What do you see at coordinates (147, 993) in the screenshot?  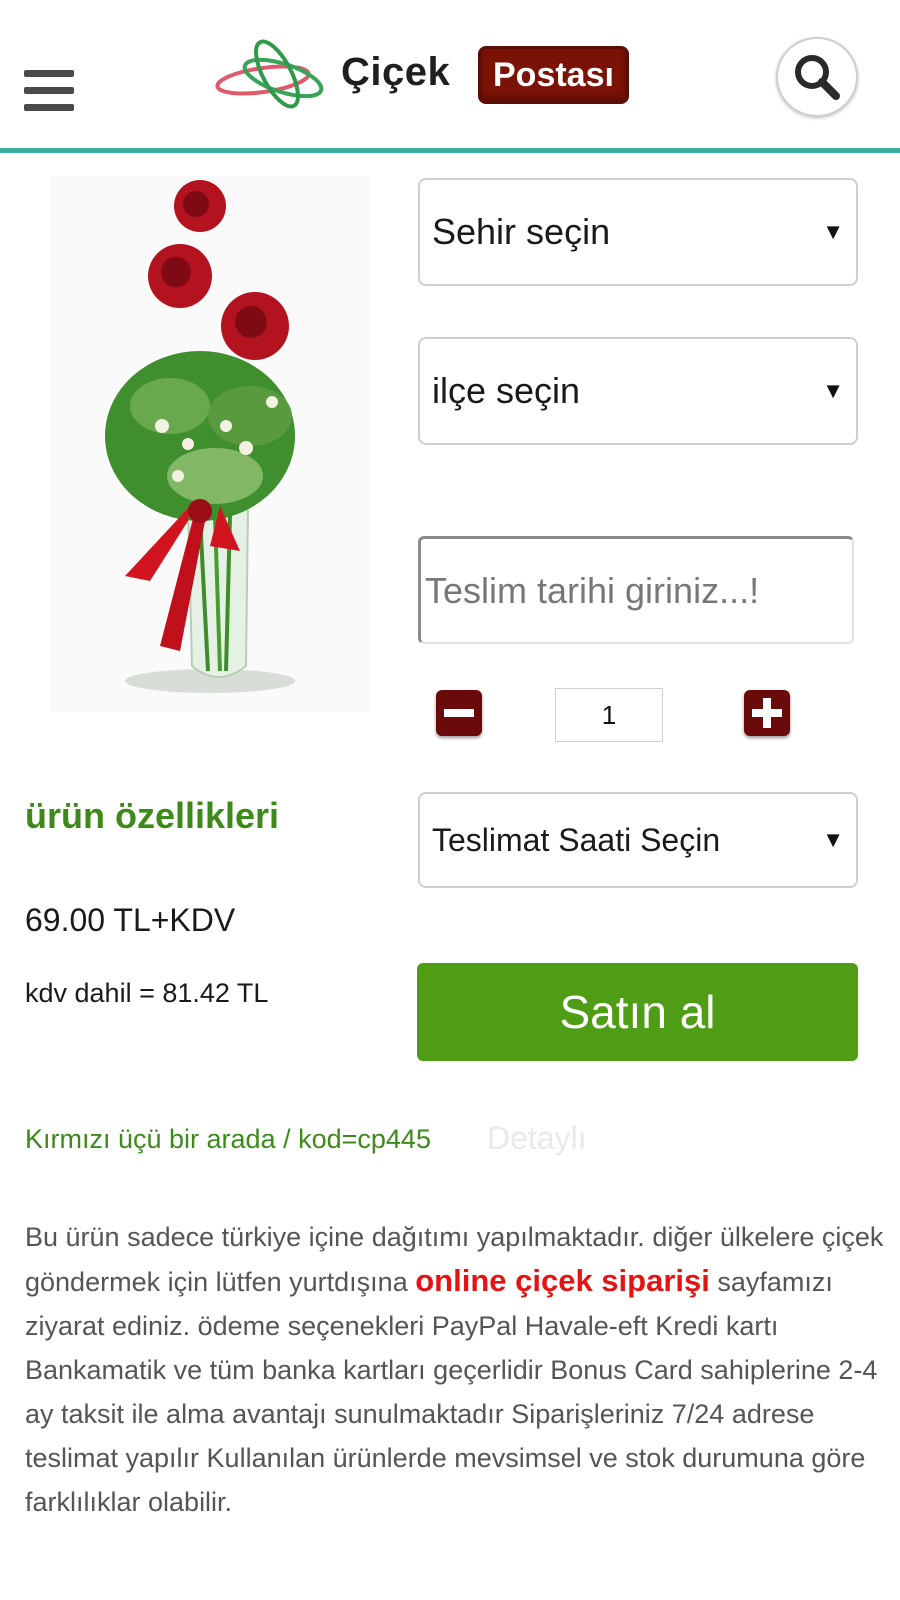 I see `price-with-vat: kdv dahil = 81.42 TL` at bounding box center [147, 993].